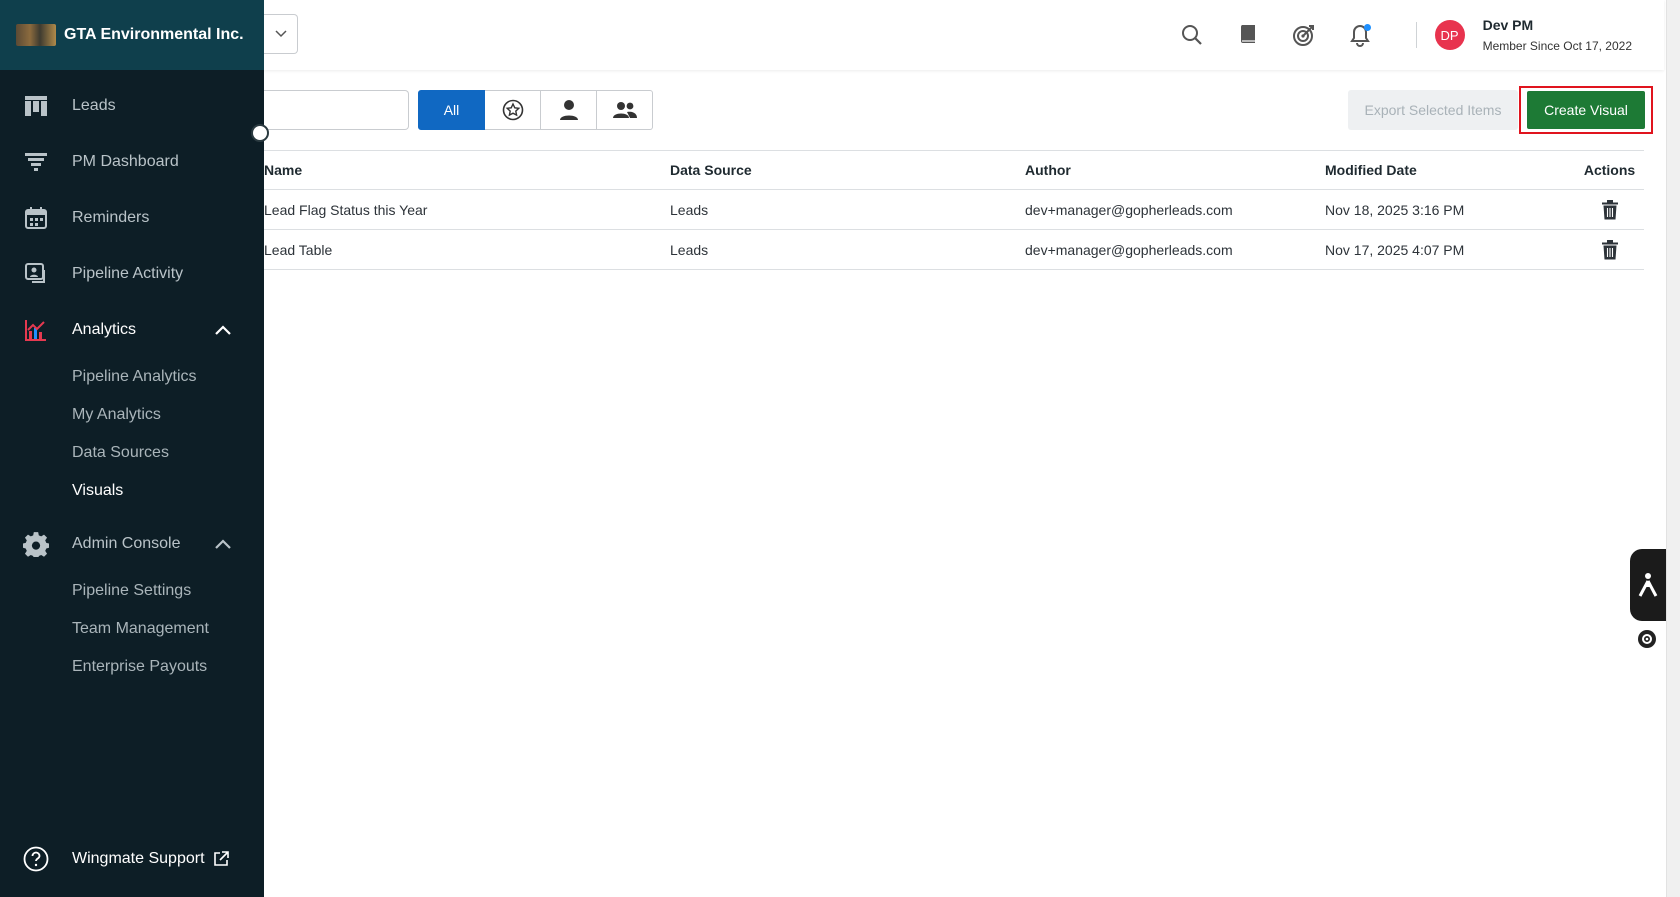  What do you see at coordinates (1192, 35) in the screenshot?
I see `search-icon` at bounding box center [1192, 35].